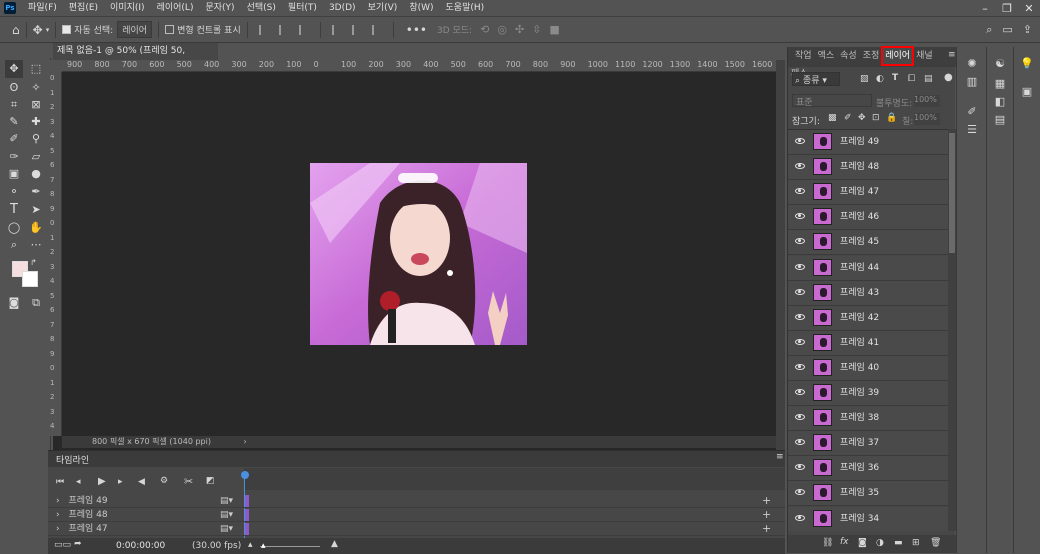  I want to click on dodge-tool-icon: ⚬, so click(14, 192).